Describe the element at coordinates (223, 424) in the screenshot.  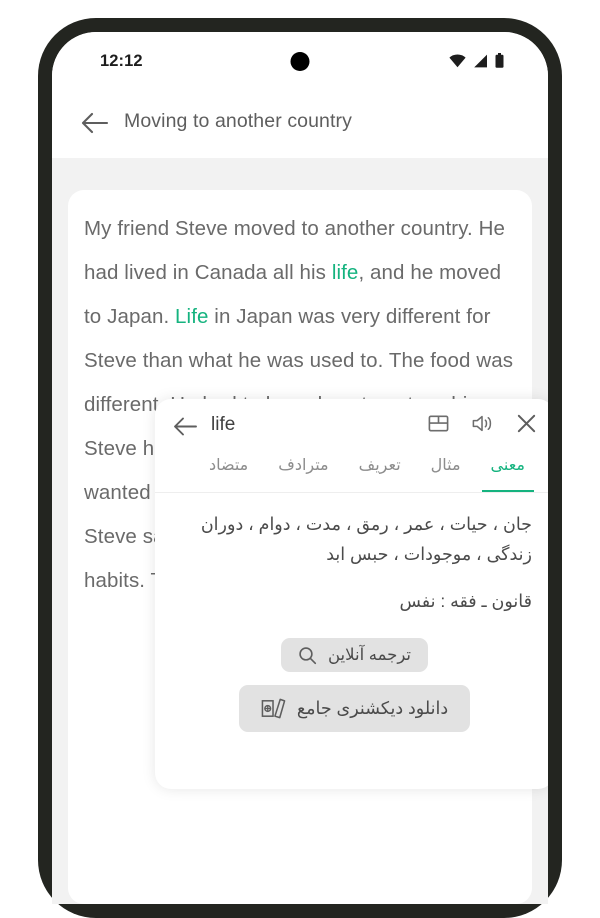
I see `dictionary-word: life` at that location.